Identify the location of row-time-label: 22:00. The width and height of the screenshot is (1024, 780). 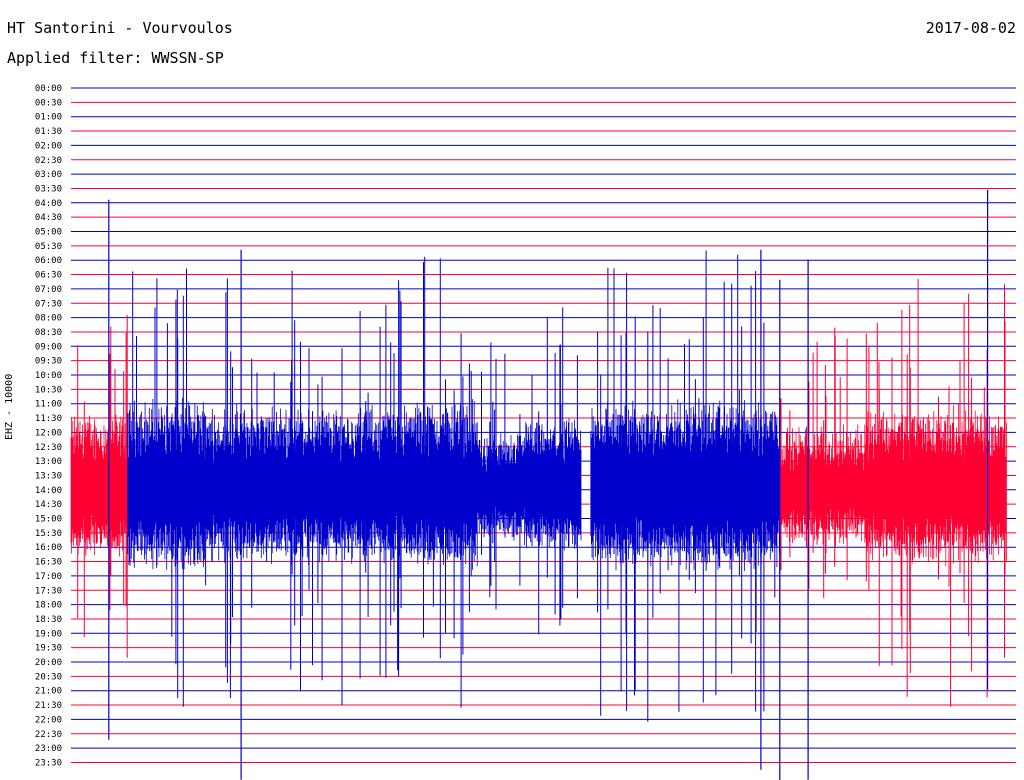
(48, 720).